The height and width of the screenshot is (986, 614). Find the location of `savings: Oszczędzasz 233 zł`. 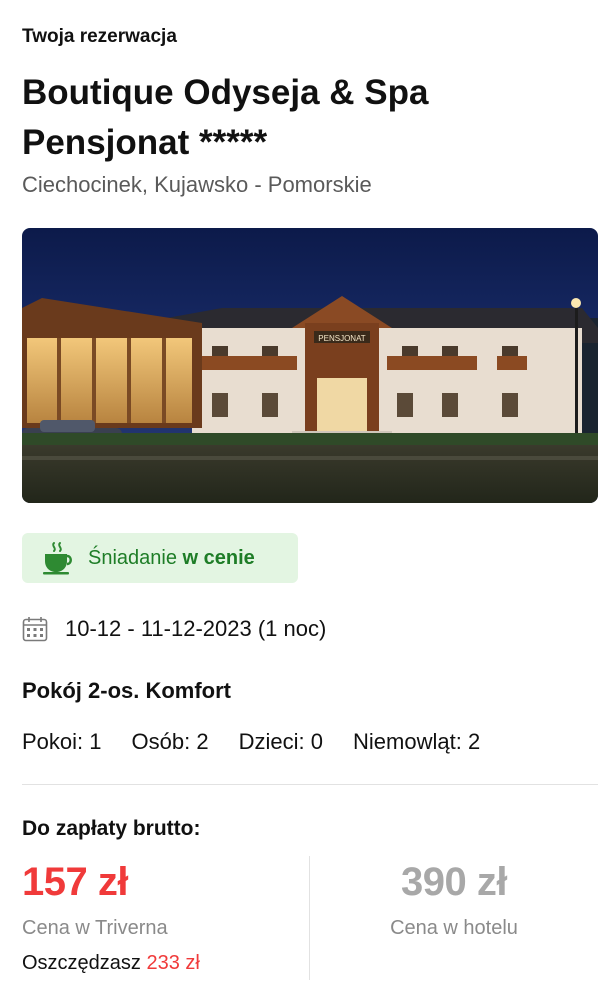

savings: Oszczędzasz 233 zł is located at coordinates (111, 963).